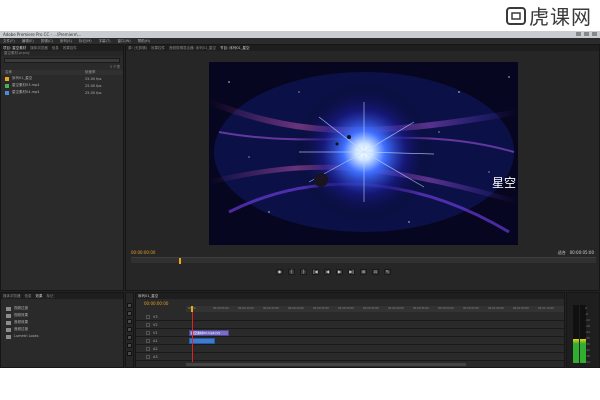  Describe the element at coordinates (143, 252) in the screenshot. I see `program-timecode: 00:00:00:00` at that location.